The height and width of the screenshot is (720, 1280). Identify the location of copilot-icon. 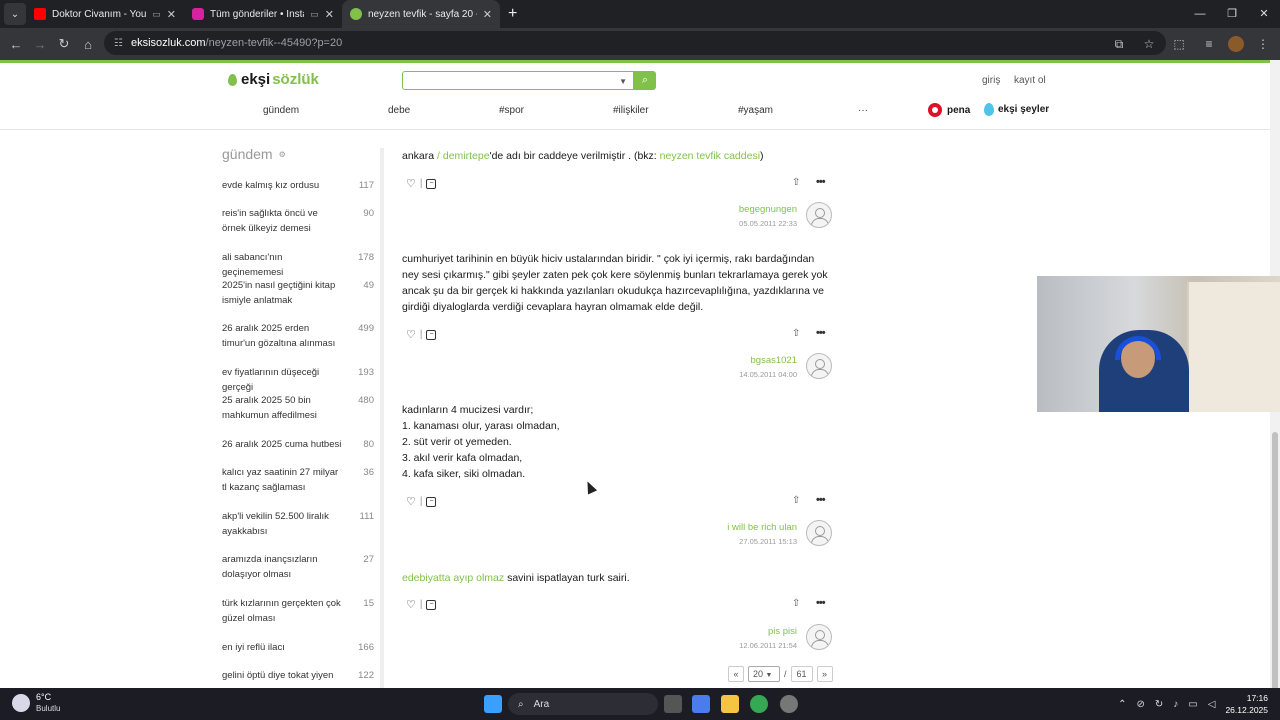
(701, 704).